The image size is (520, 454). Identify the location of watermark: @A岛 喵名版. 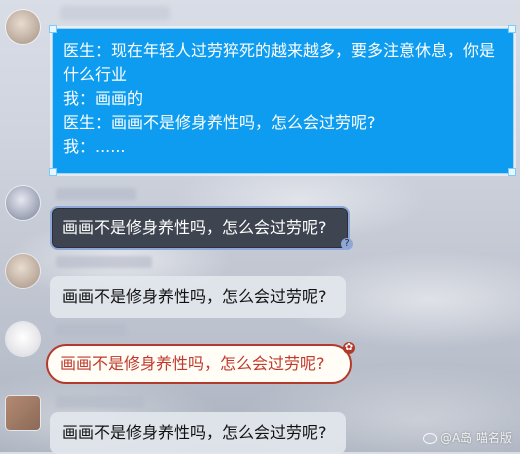
(467, 437).